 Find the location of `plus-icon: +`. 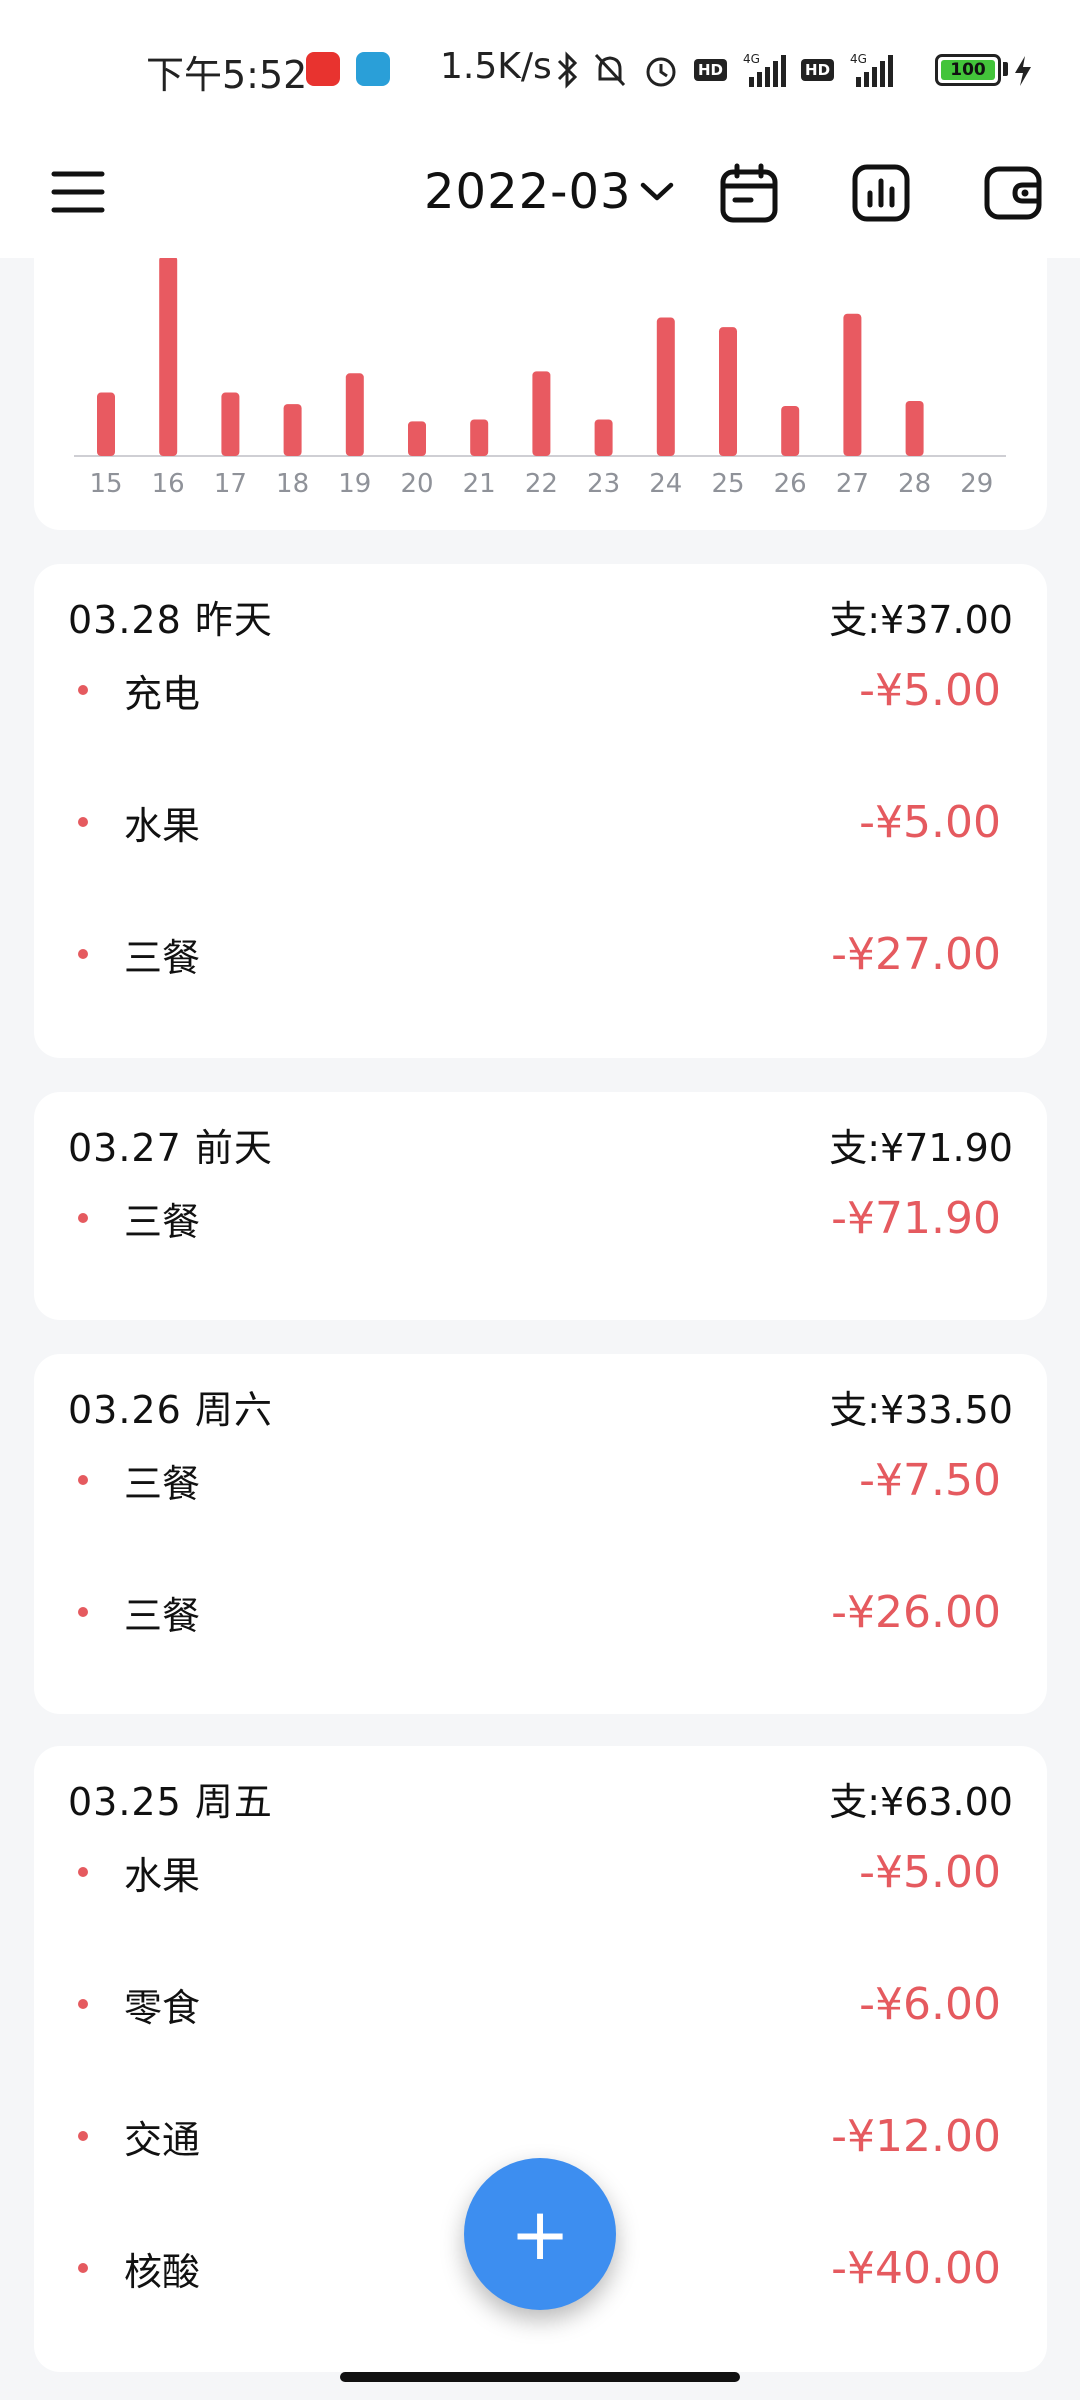

plus-icon: + is located at coordinates (540, 2234).